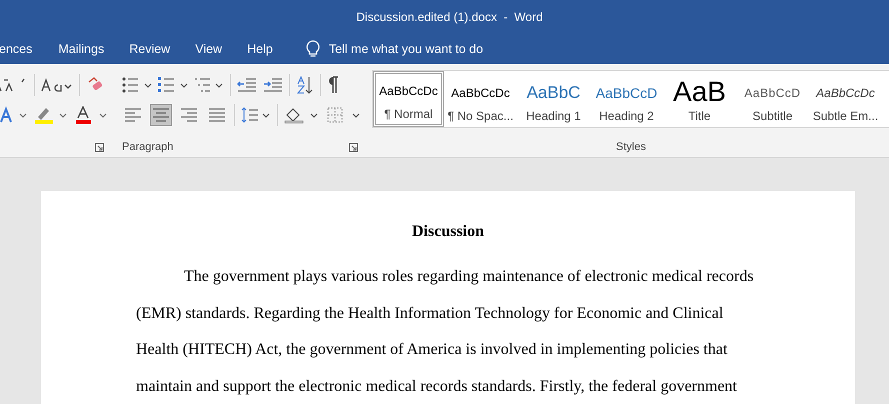  What do you see at coordinates (273, 85) in the screenshot?
I see `increase-indent-icon` at bounding box center [273, 85].